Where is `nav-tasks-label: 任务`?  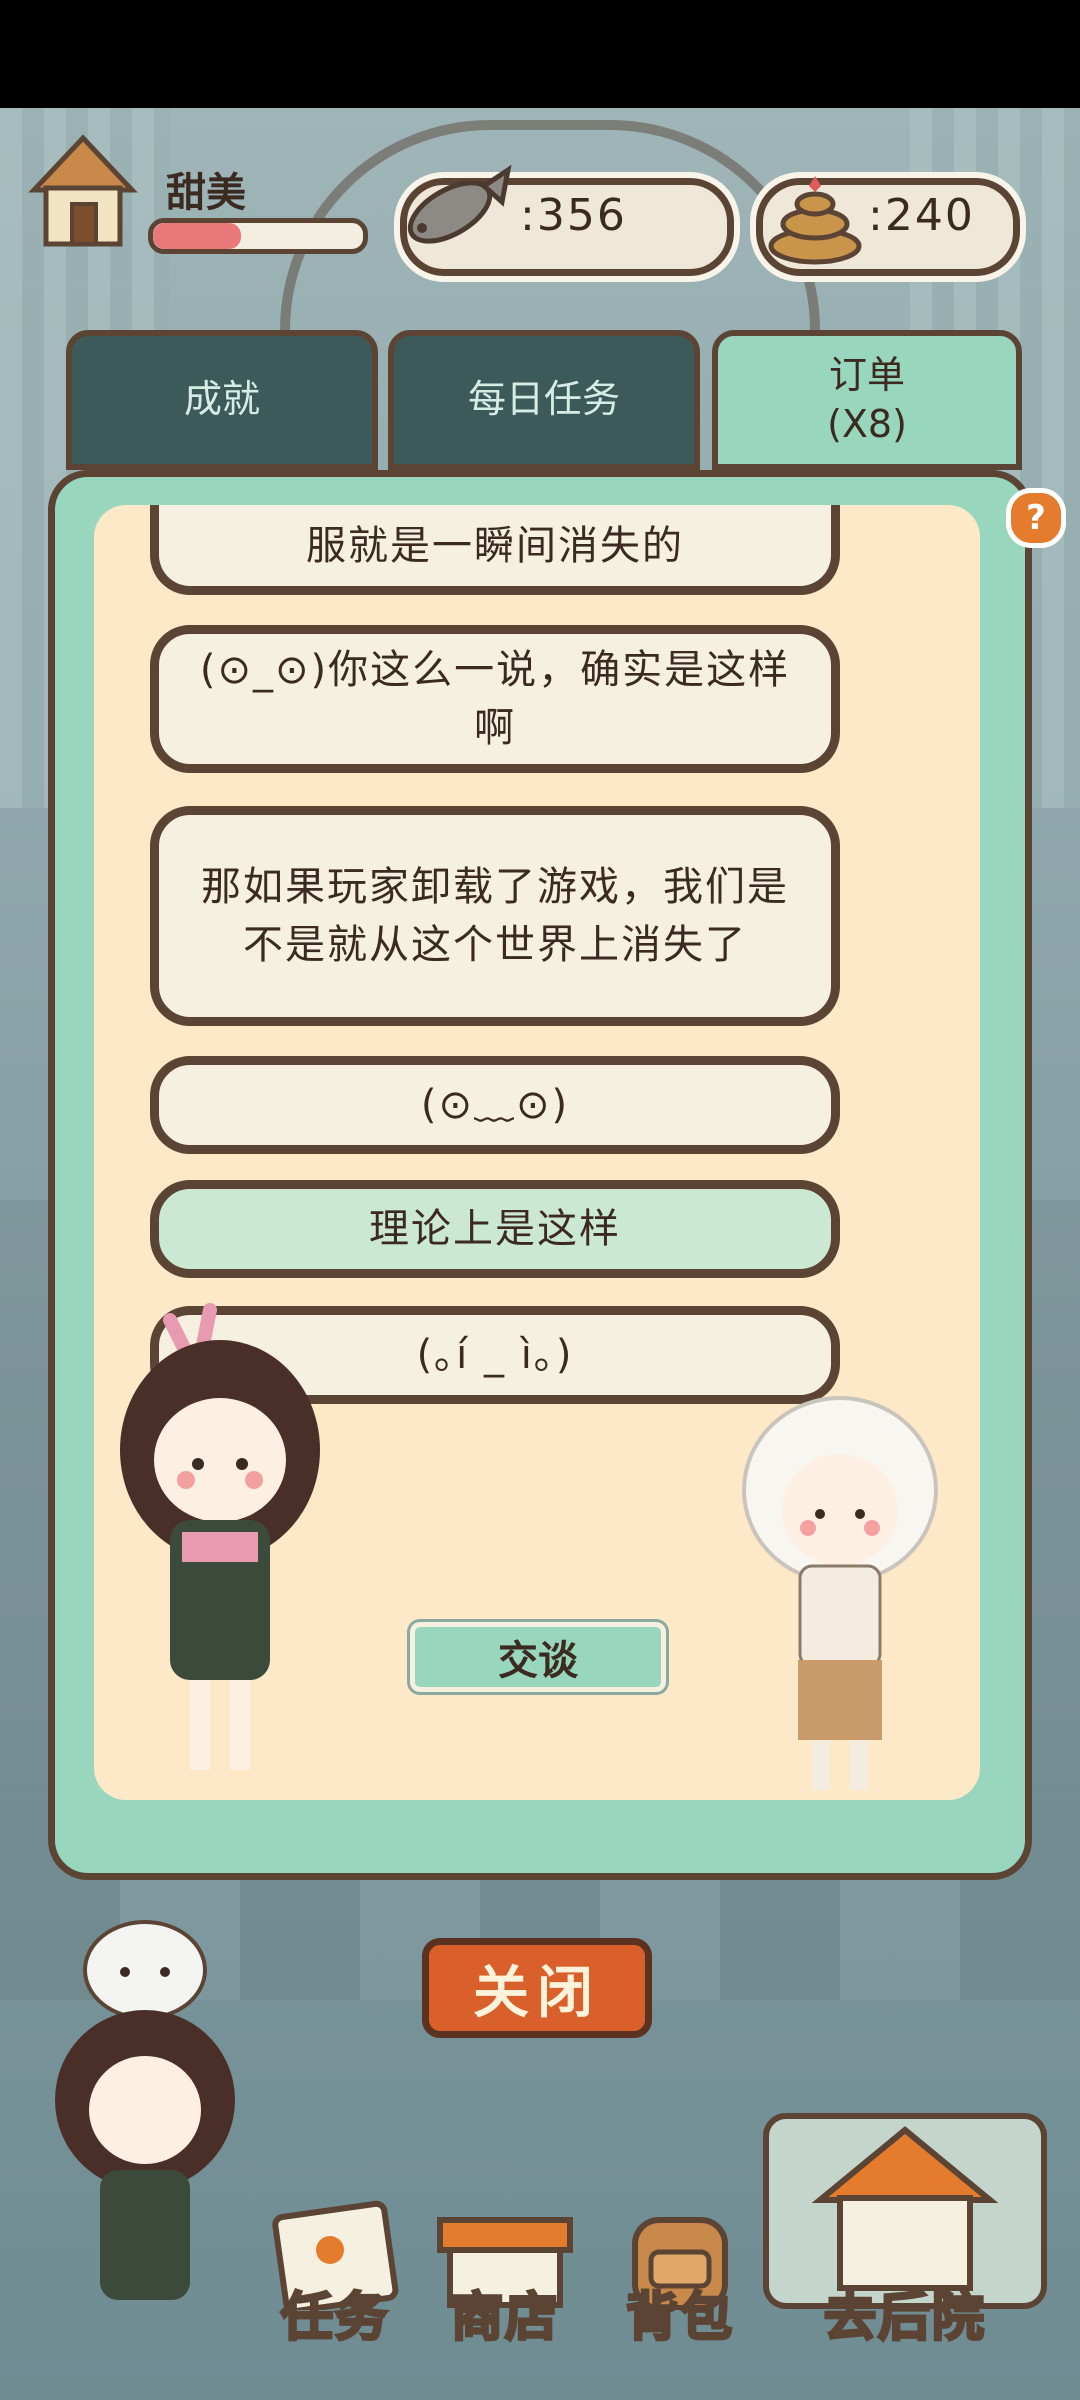
nav-tasks-label: 任务 is located at coordinates (334, 2318).